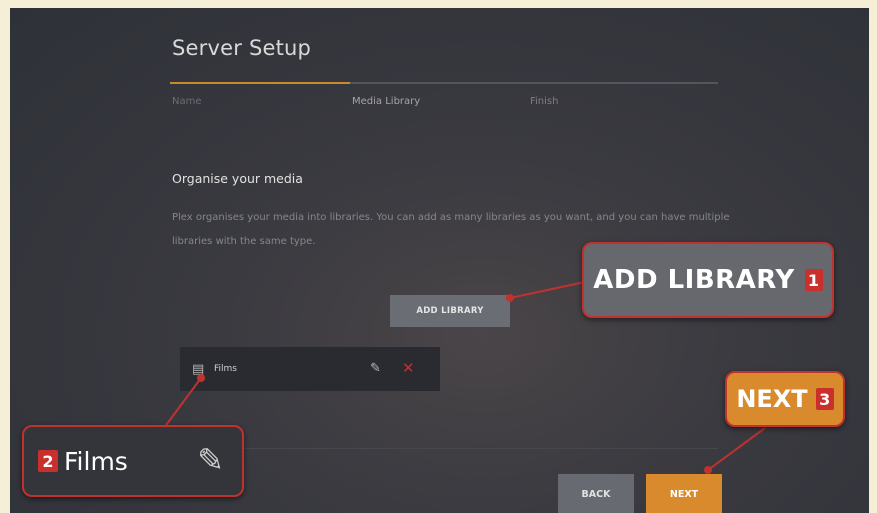 This screenshot has width=877, height=513. What do you see at coordinates (96, 461) in the screenshot?
I see `callout-films-label: Films` at bounding box center [96, 461].